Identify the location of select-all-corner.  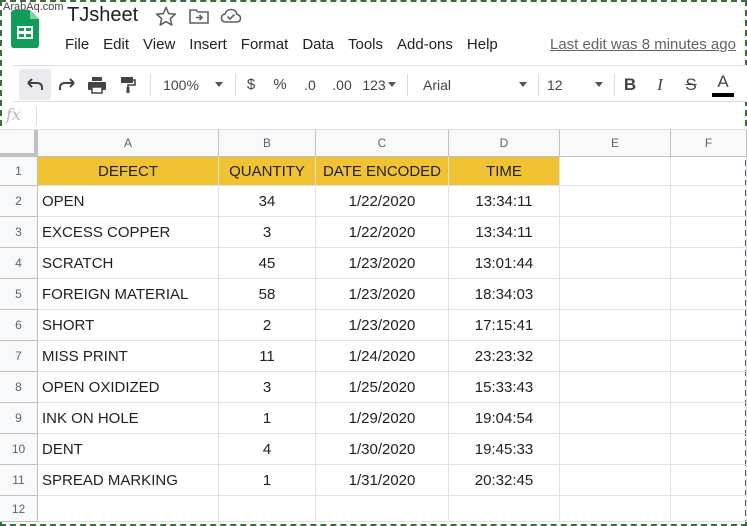
(19, 143).